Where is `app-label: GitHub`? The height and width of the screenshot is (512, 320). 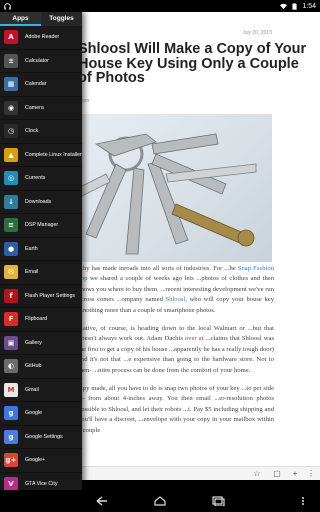 app-label: GitHub is located at coordinates (33, 366).